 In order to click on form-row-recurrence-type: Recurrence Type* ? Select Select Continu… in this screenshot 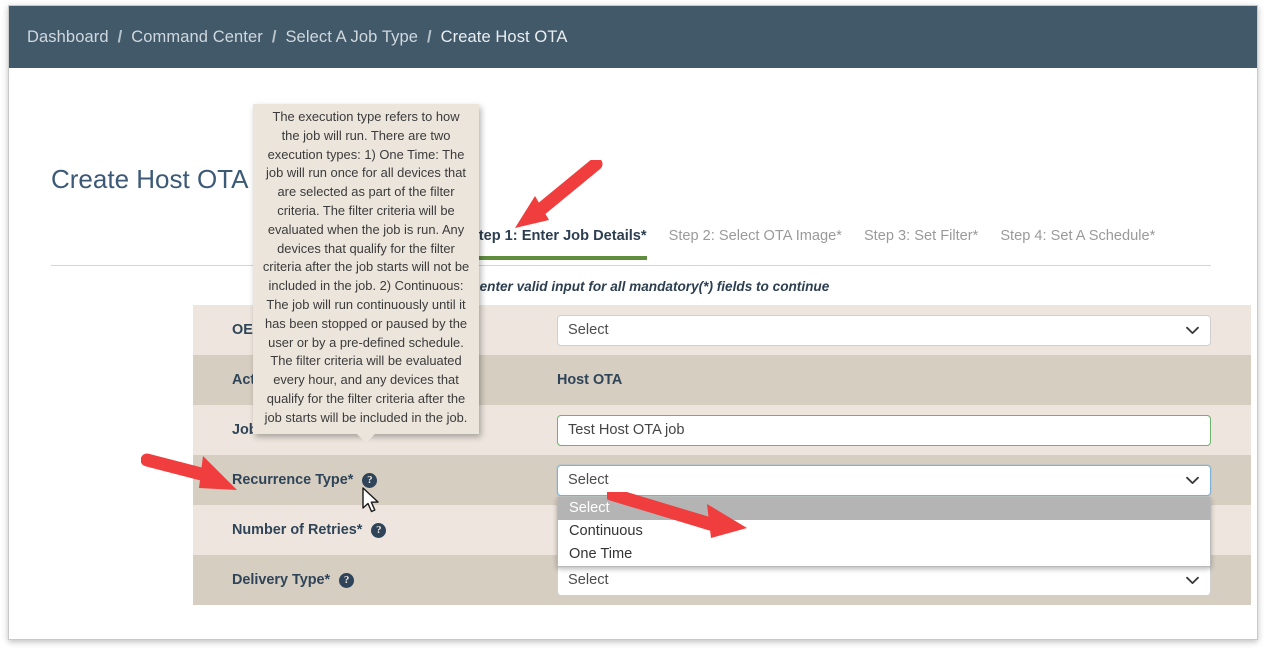, I will do `click(722, 511)`.